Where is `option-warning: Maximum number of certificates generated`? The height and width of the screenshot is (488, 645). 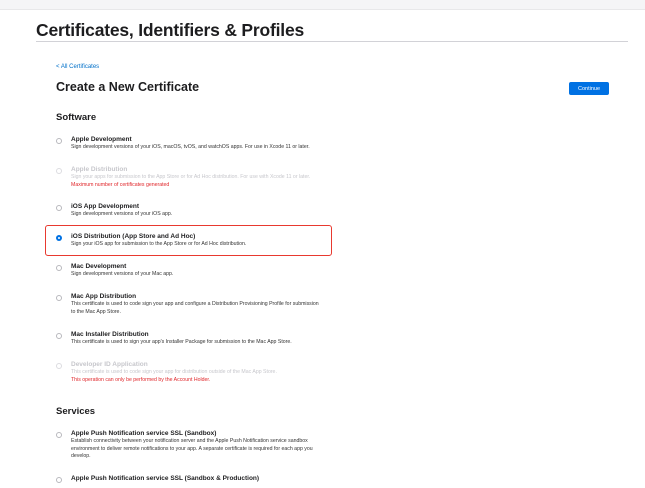 option-warning: Maximum number of certificates generated is located at coordinates (120, 184).